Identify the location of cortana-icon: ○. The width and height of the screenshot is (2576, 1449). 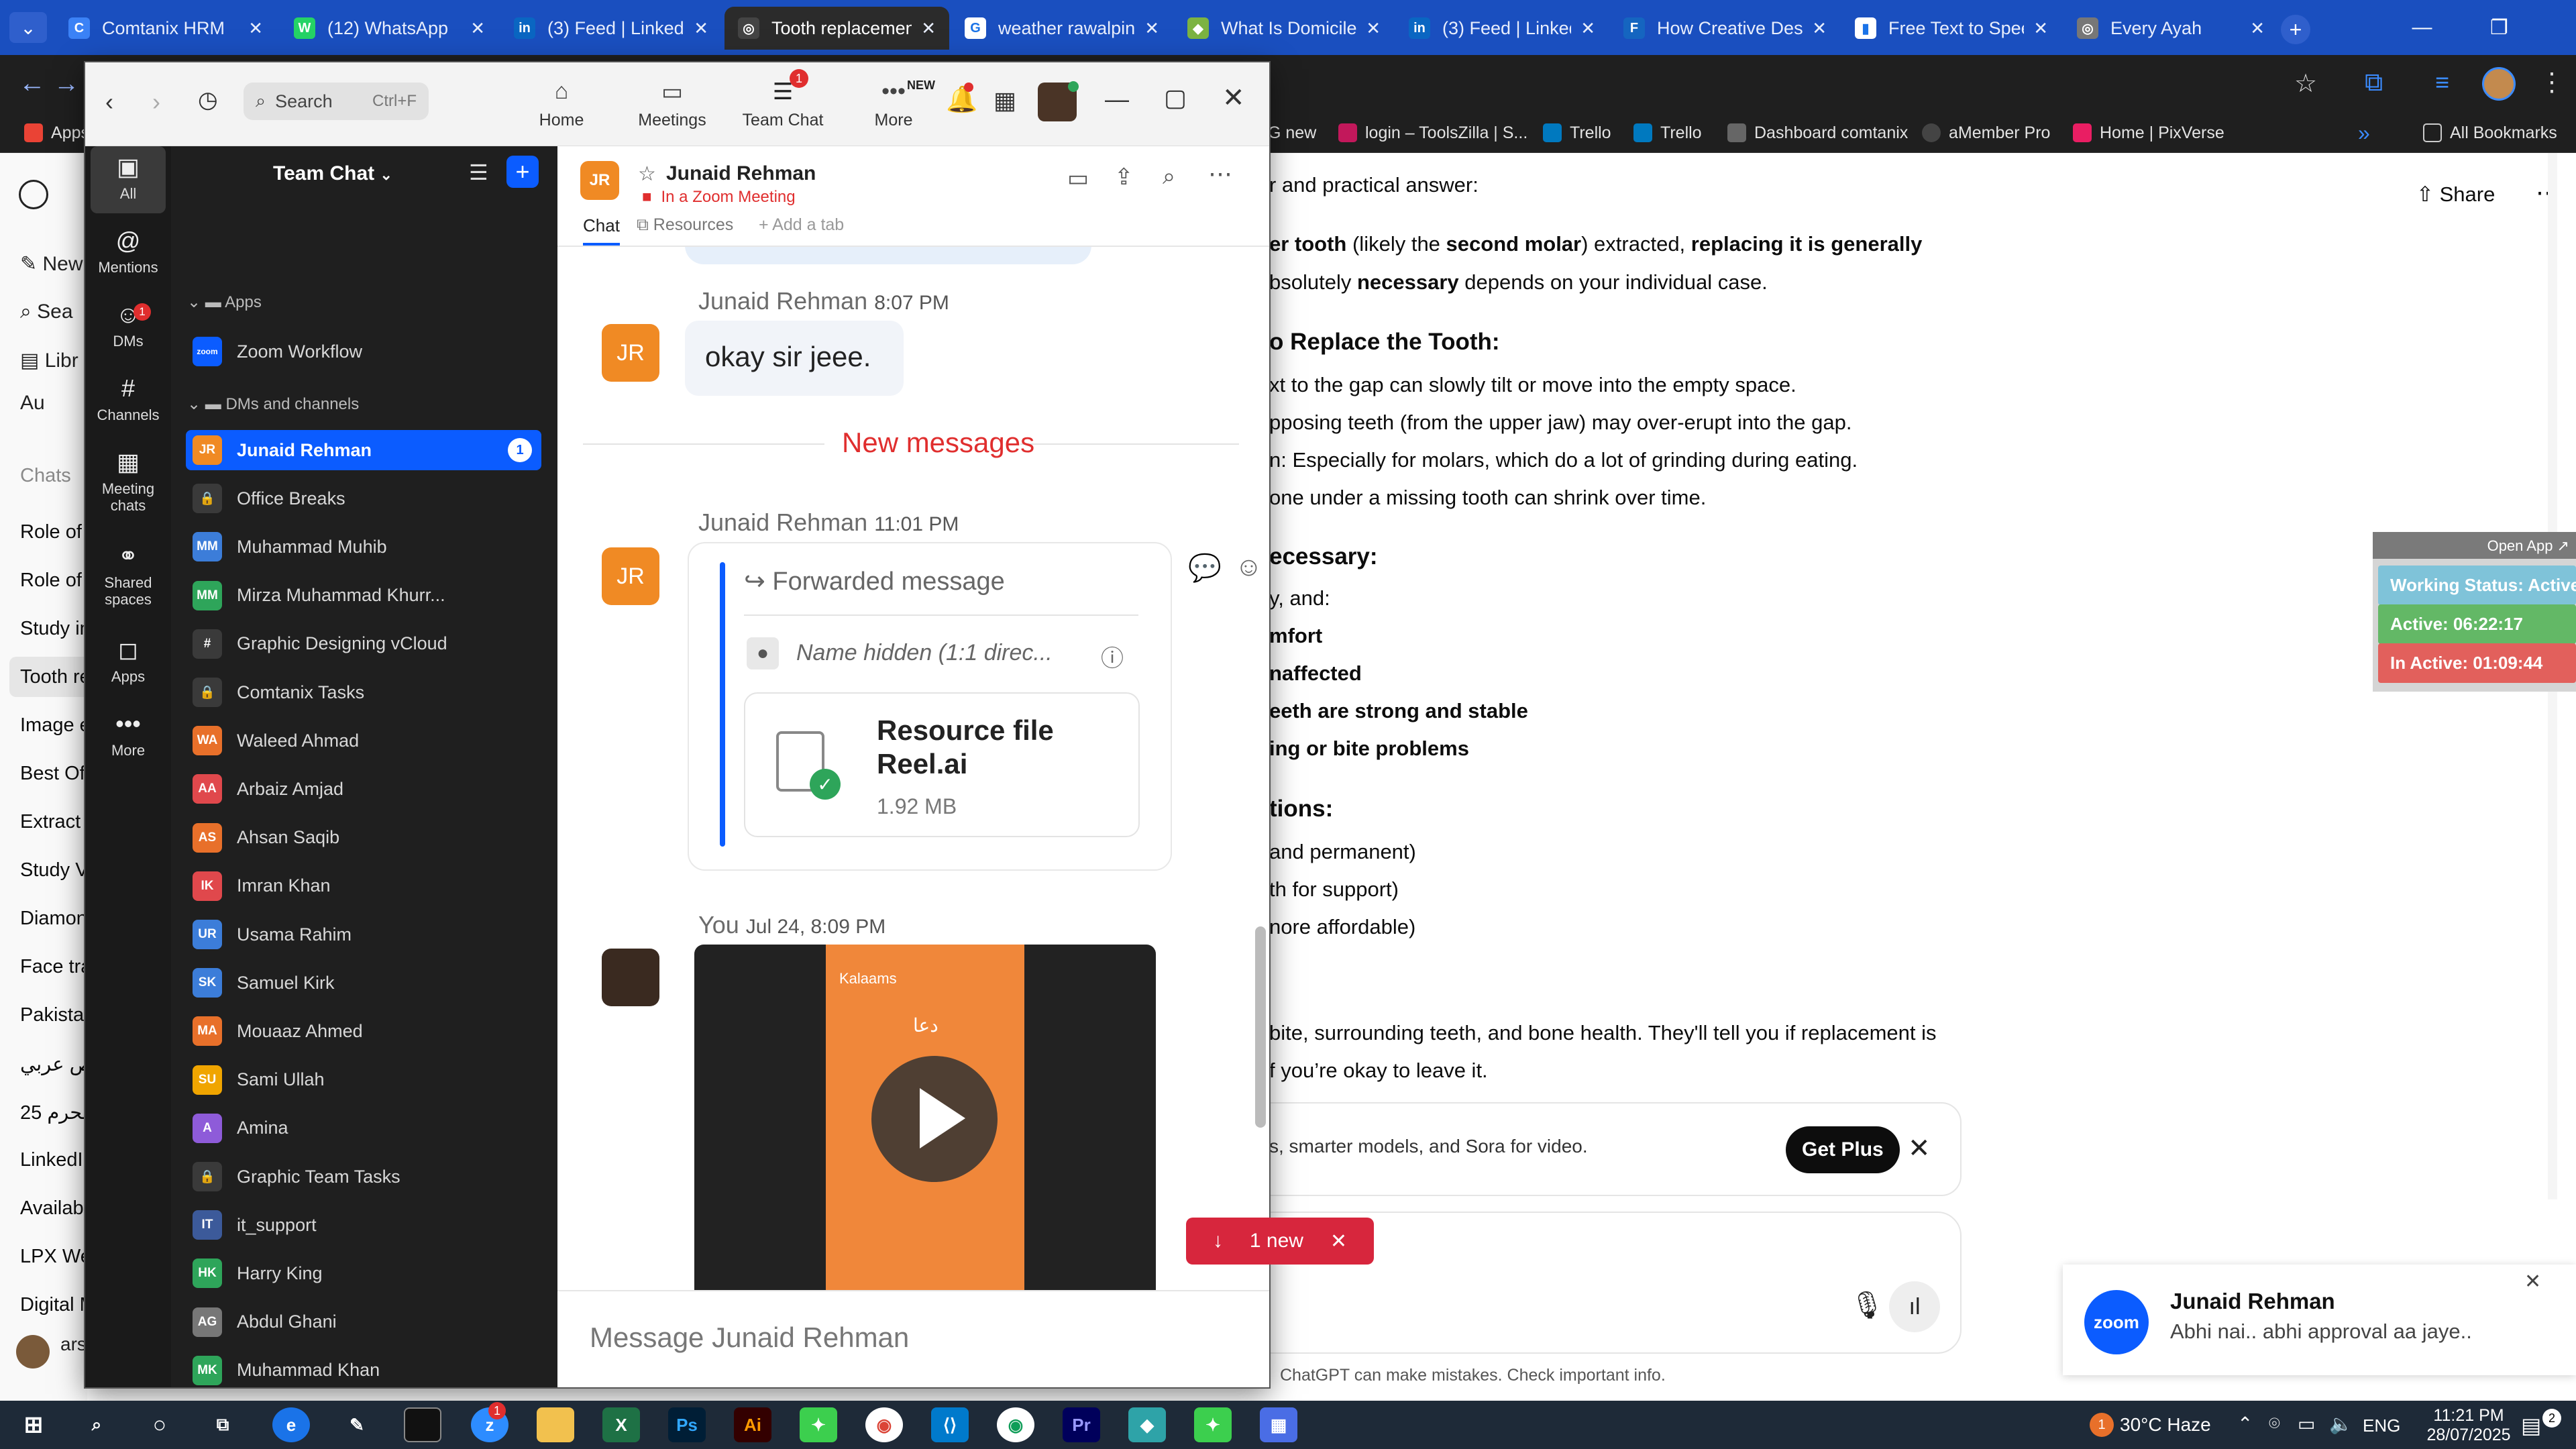
(159, 1424).